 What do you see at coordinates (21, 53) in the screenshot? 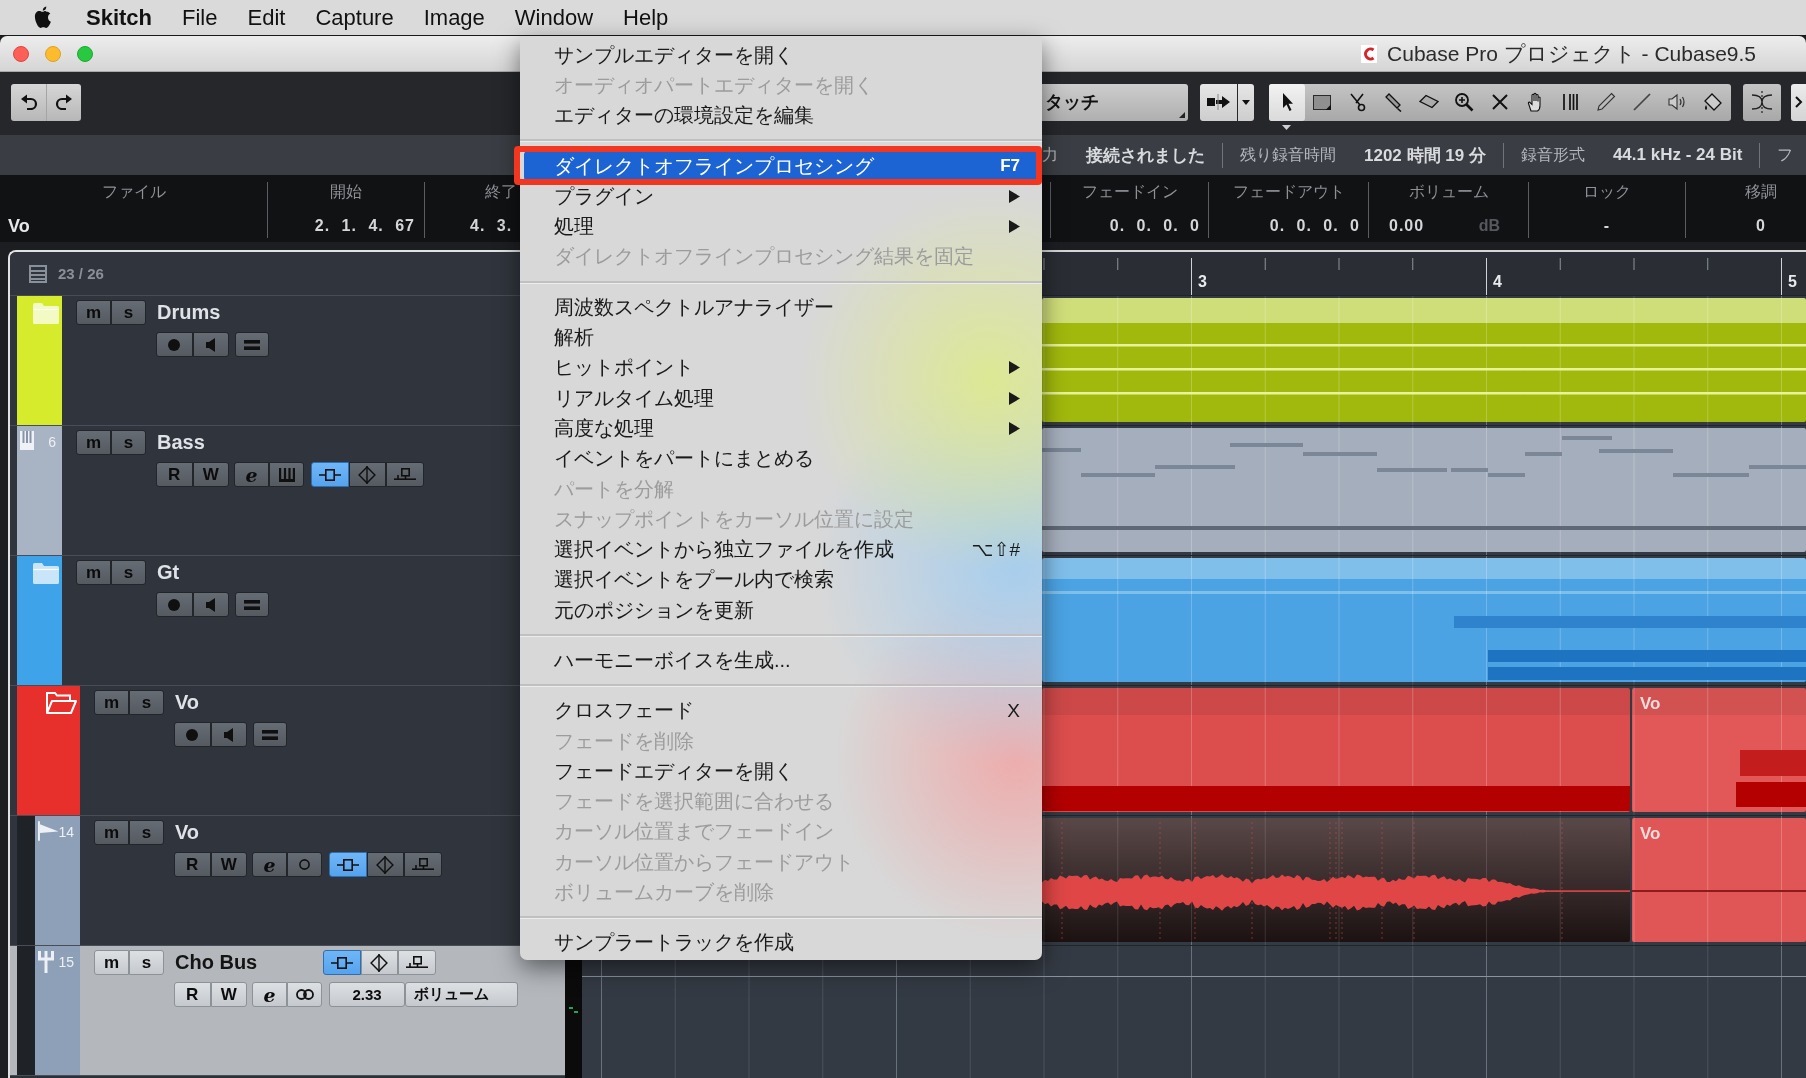
I see `close-button` at bounding box center [21, 53].